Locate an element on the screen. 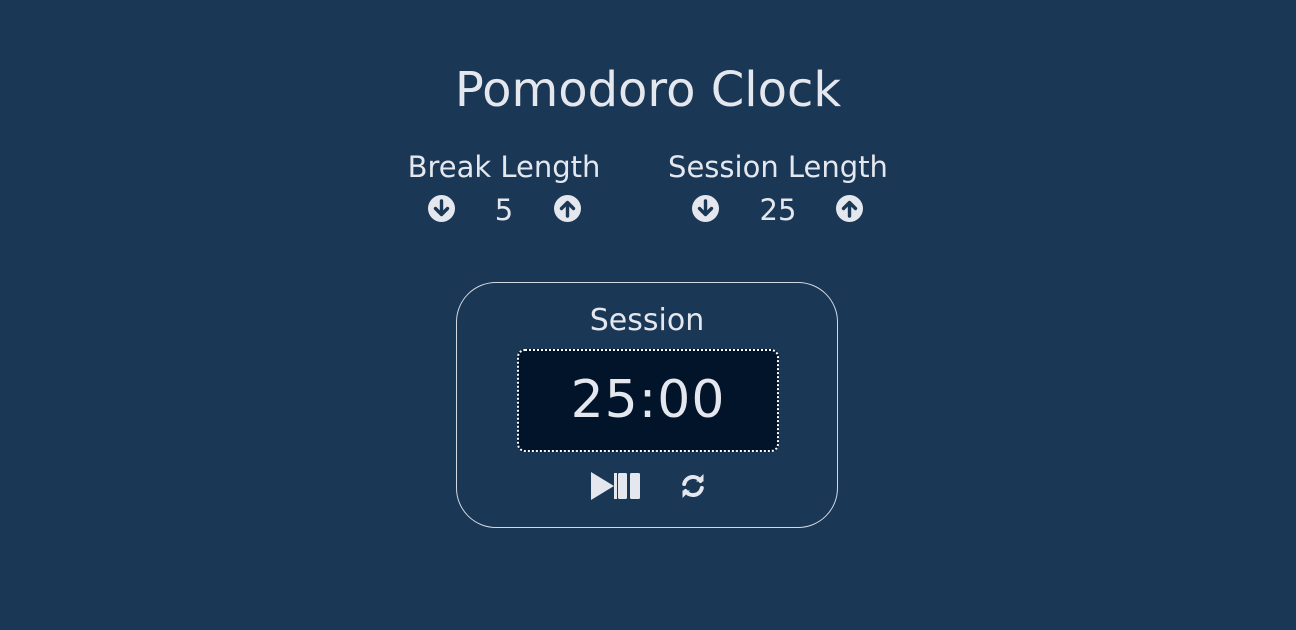 Image resolution: width=1296 pixels, height=630 pixels. play-pause-icon is located at coordinates (615, 486).